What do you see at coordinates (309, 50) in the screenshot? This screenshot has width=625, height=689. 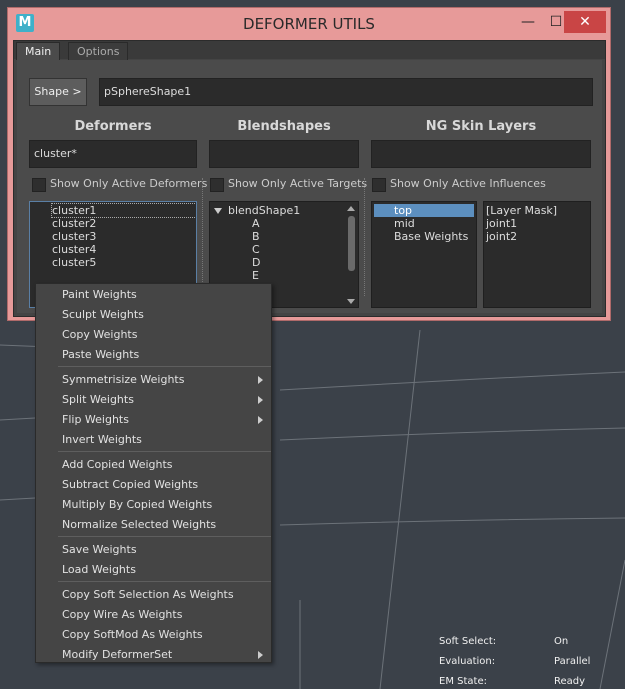 I see `tab-bar: Main Options` at bounding box center [309, 50].